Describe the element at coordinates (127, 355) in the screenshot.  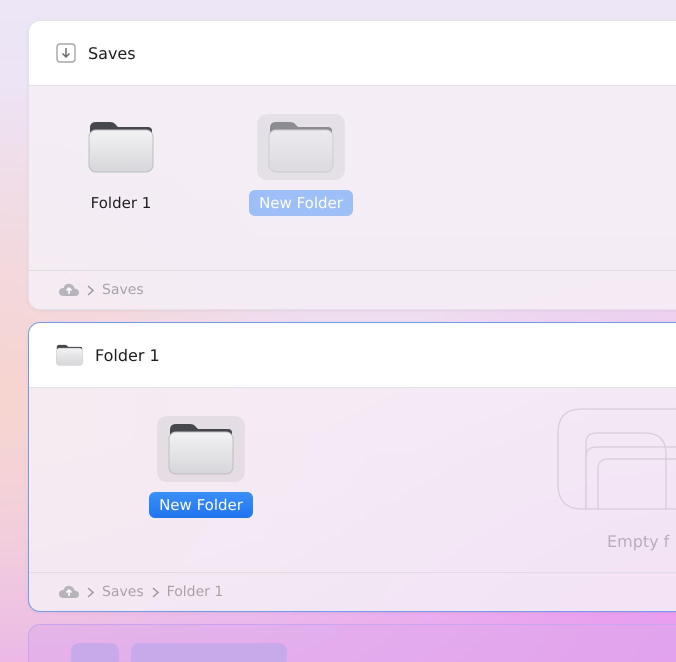
I see `window-title: Folder 1` at that location.